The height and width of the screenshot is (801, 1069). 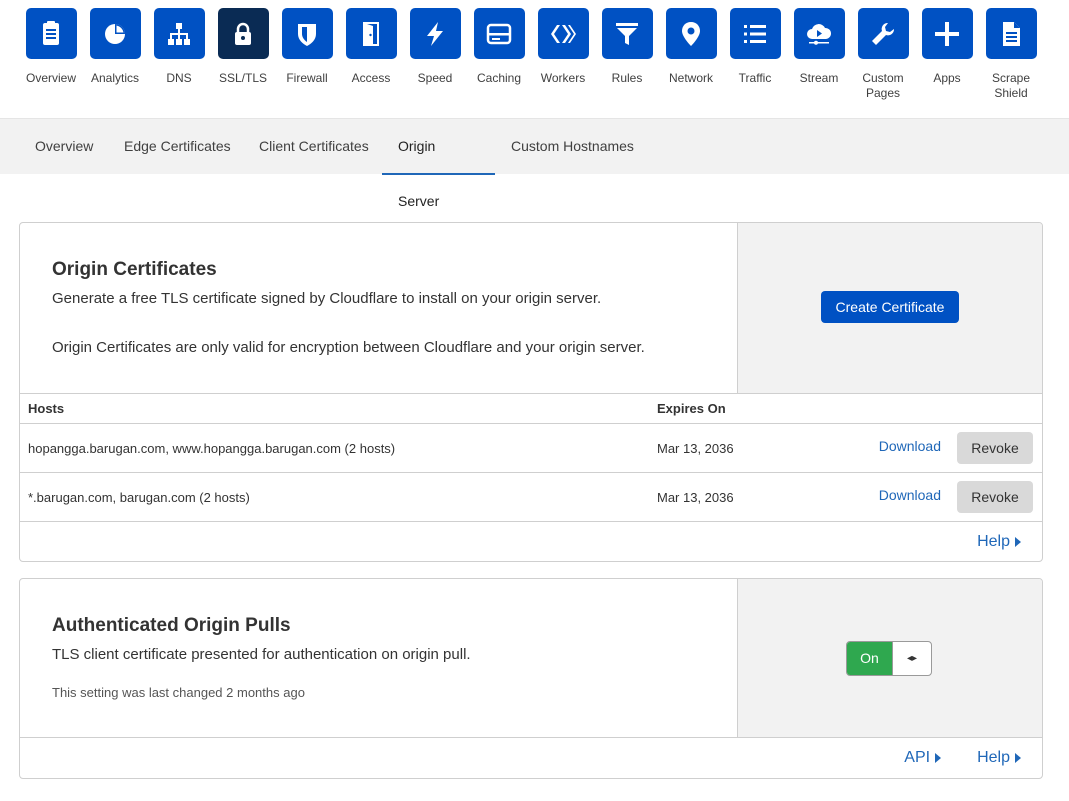 I want to click on nav-item-rules: Rules, so click(x=627, y=47).